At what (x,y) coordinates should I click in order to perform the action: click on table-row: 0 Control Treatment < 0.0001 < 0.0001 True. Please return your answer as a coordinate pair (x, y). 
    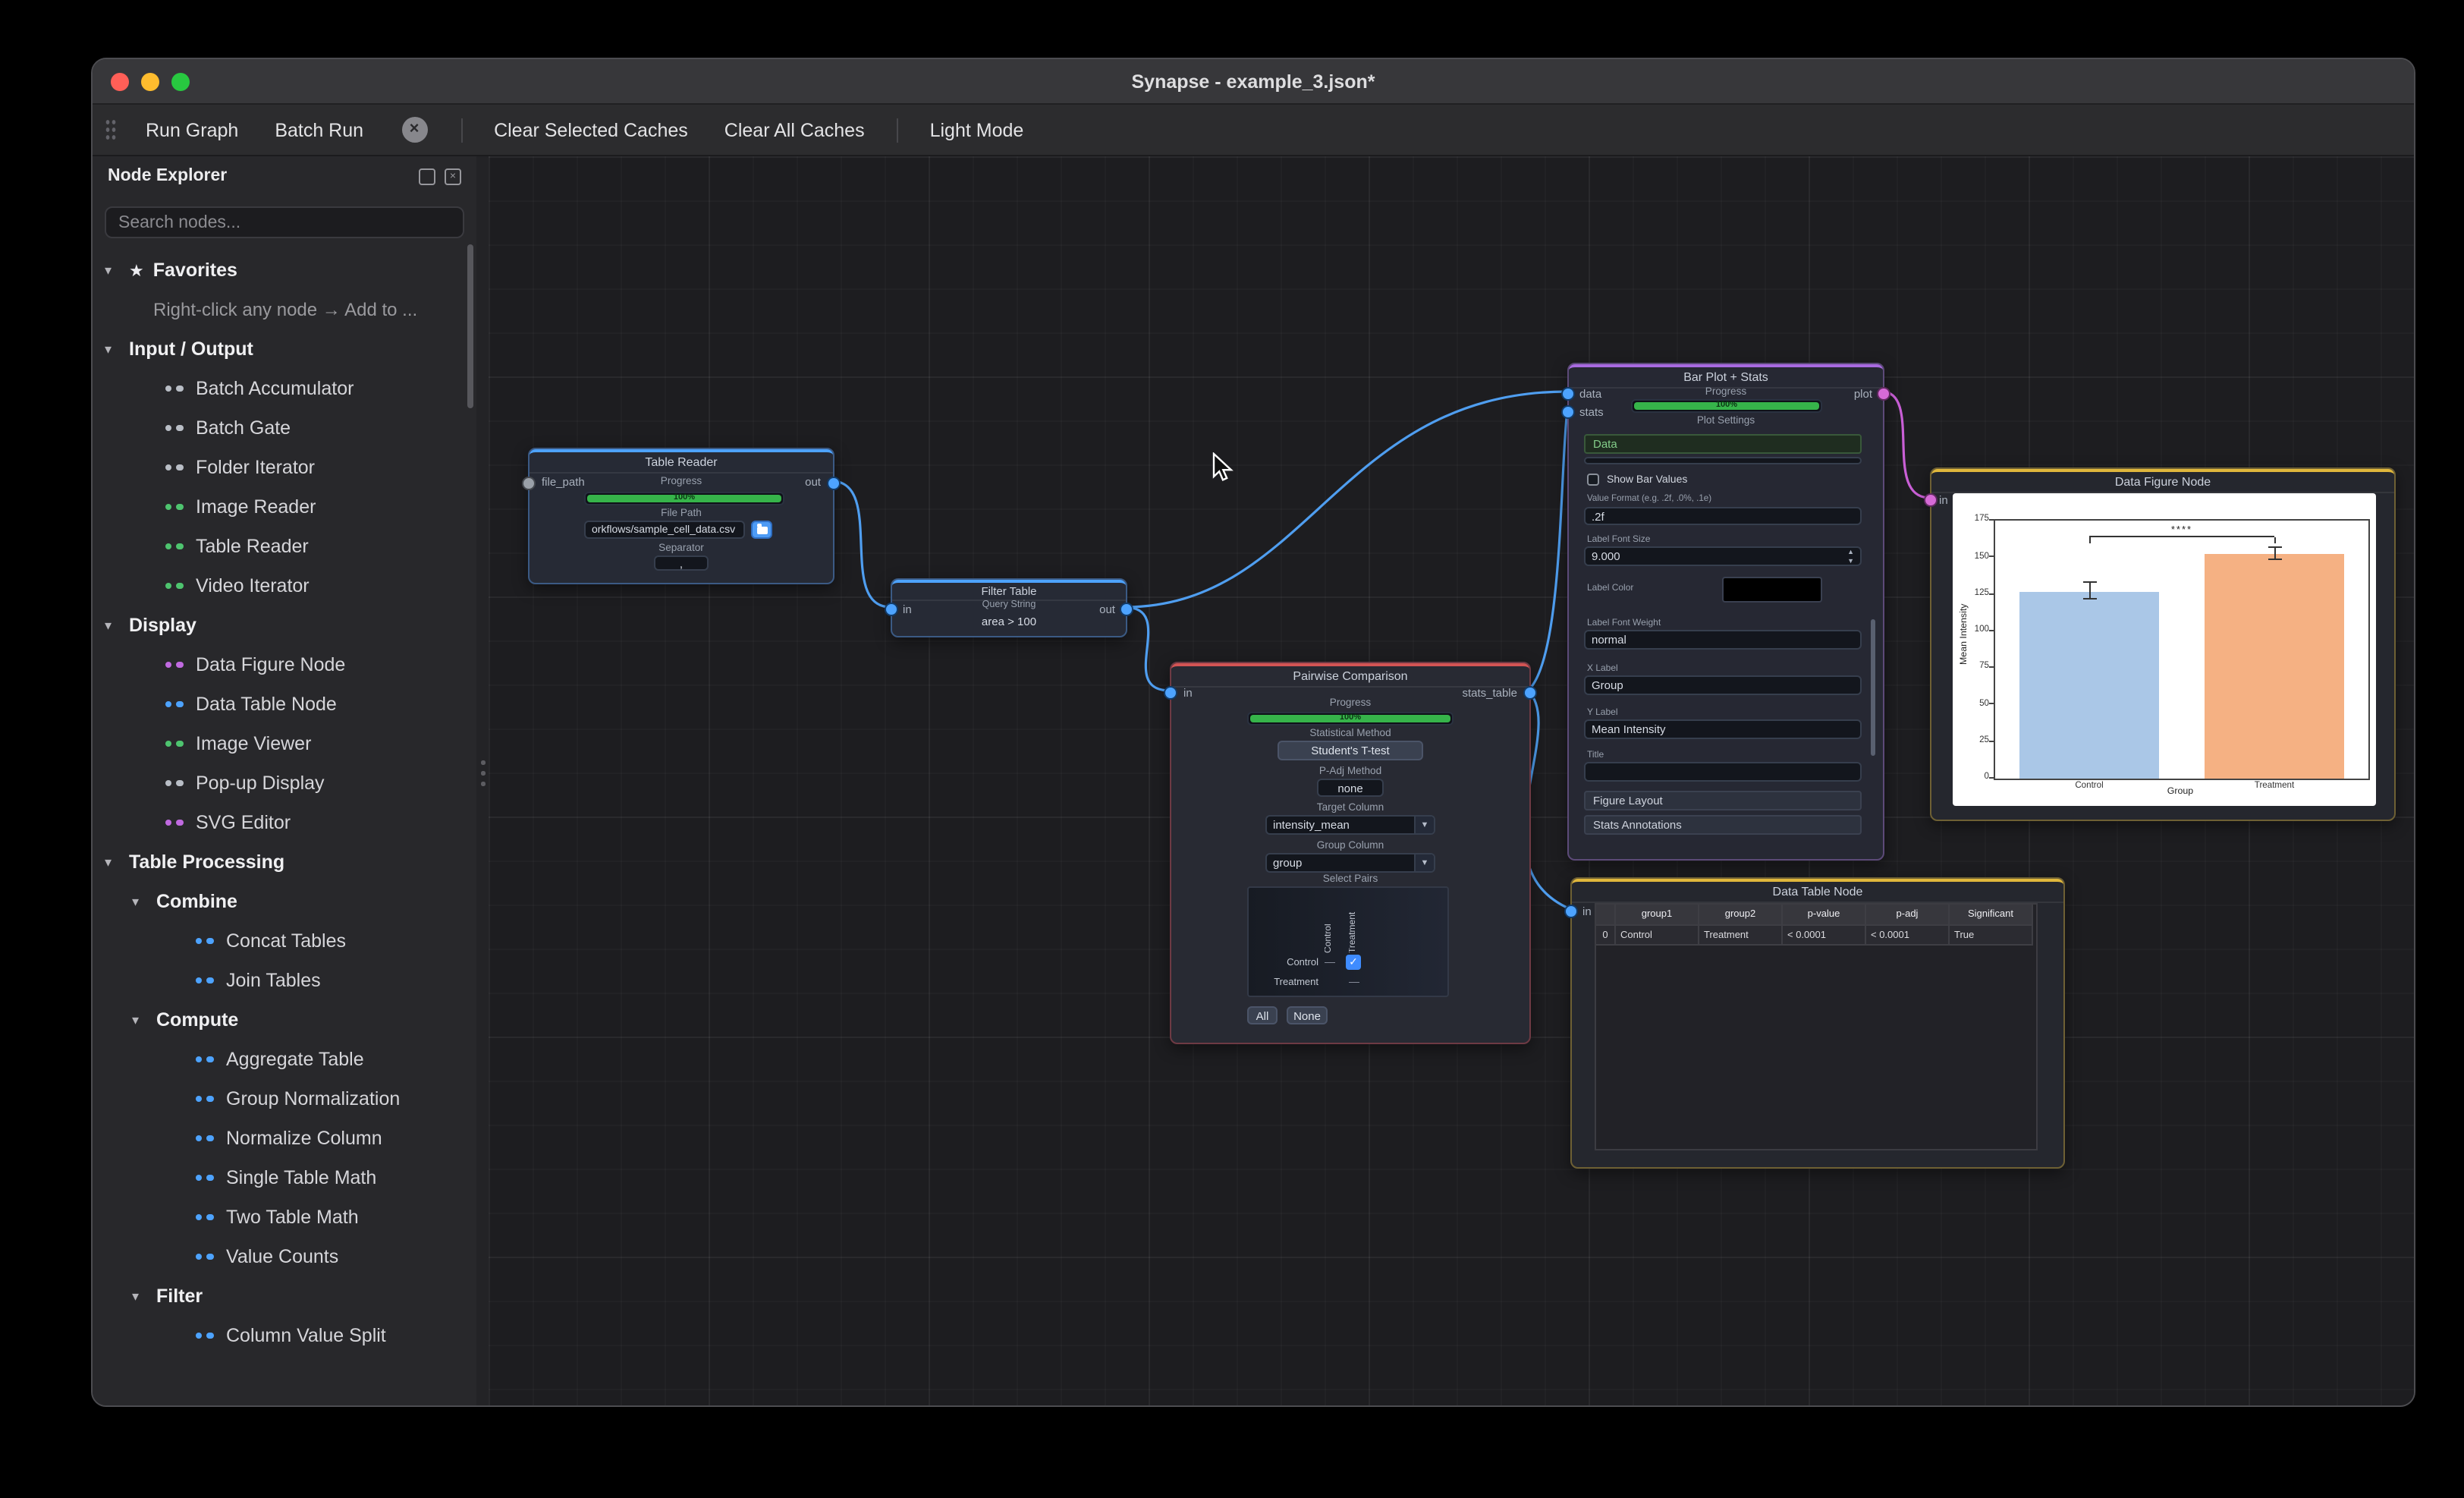
    Looking at the image, I should click on (1816, 936).